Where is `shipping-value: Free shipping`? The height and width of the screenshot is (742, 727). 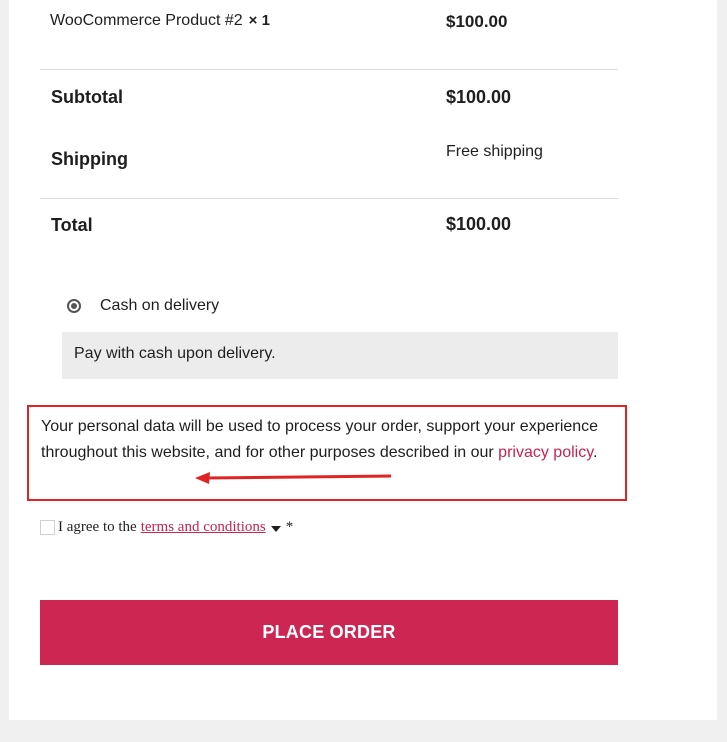
shipping-value: Free shipping is located at coordinates (494, 151).